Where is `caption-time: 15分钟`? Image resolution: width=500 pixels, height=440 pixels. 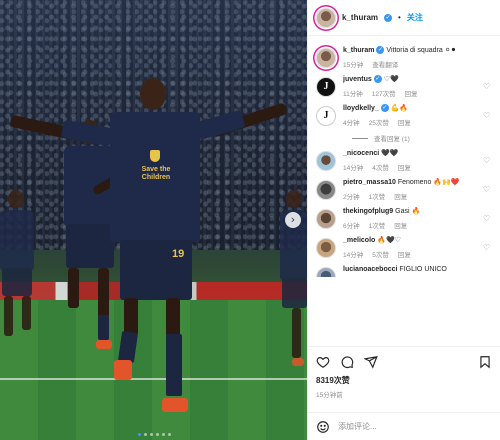 caption-time: 15分钟 is located at coordinates (353, 65).